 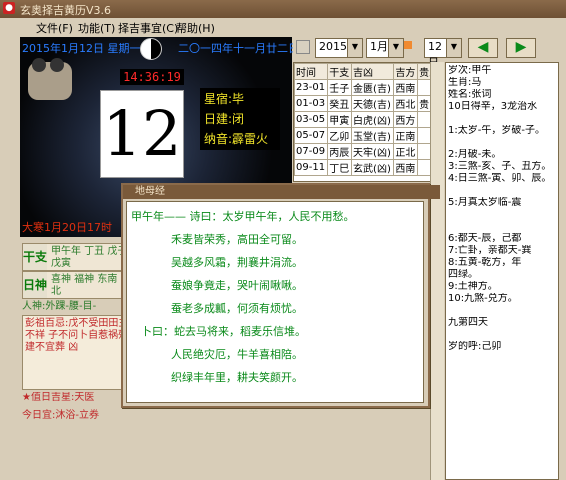 I want to click on zodiac-rat-icon, so click(x=50, y=79).